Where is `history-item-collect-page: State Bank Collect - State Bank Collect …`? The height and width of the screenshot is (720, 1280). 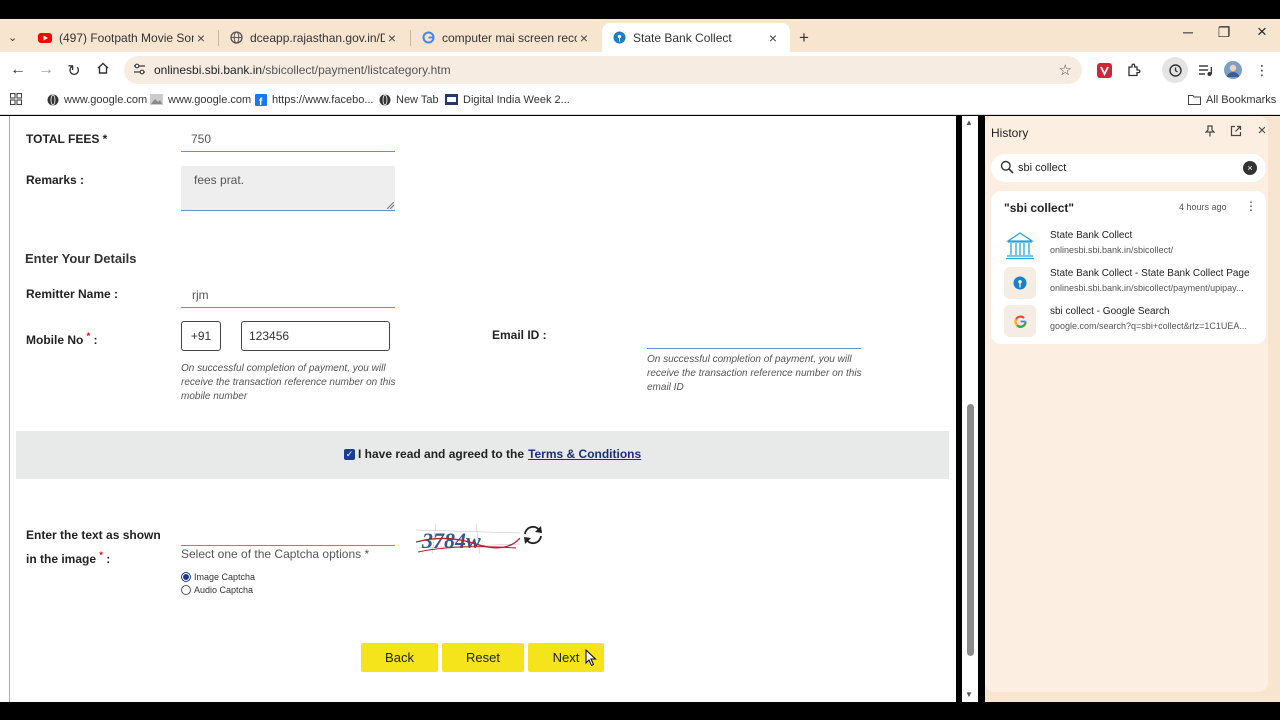 history-item-collect-page: State Bank Collect - State Bank Collect … is located at coordinates (1131, 283).